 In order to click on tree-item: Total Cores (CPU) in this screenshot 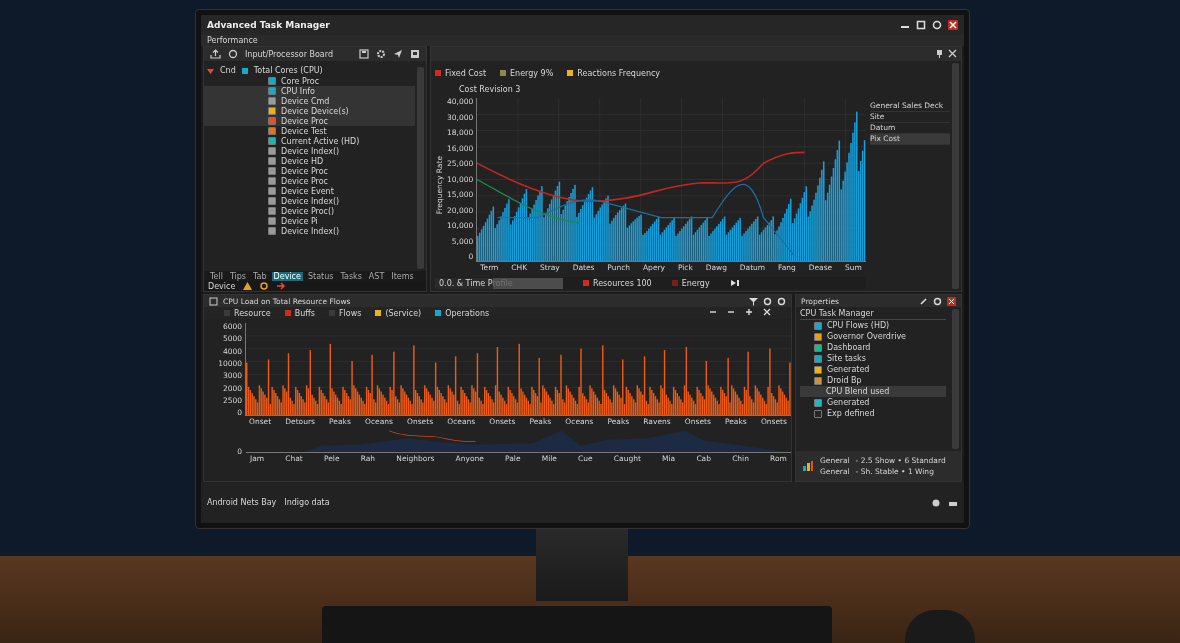, I will do `click(288, 70)`.